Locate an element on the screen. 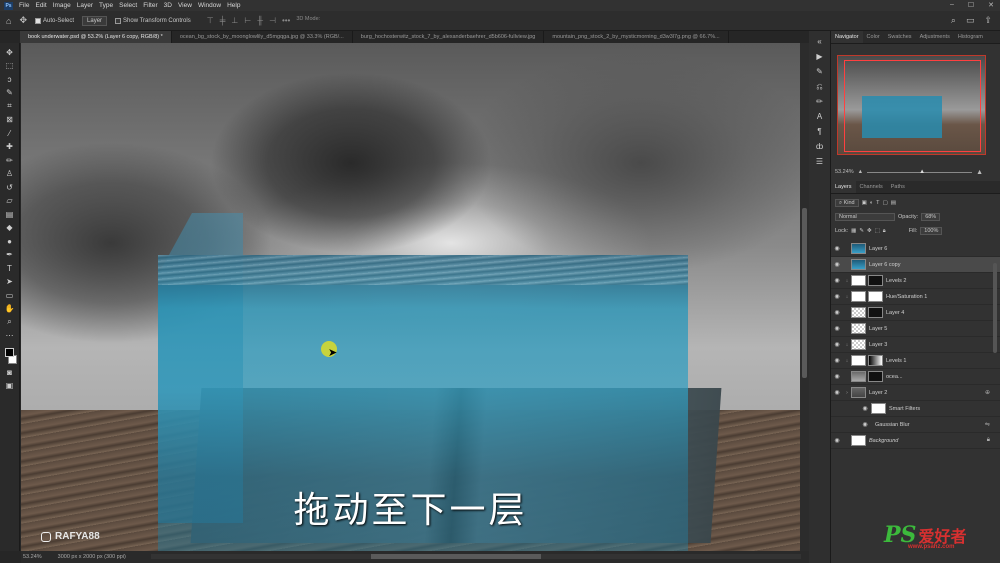  layer-row-layer-6: ◉ Layer 6 is located at coordinates (915, 249).